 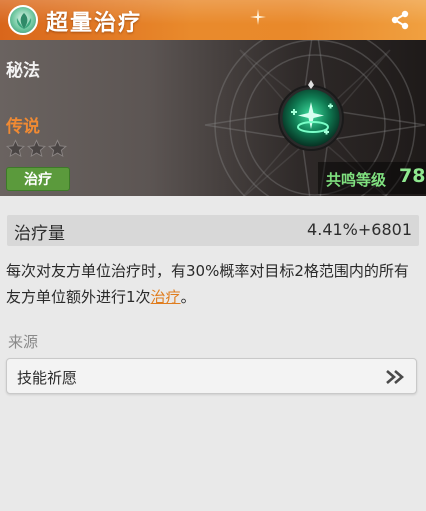 What do you see at coordinates (207, 284) in the screenshot?
I see `description-text: 每次对友方单位治疗时，有30%概率对目标2格范围内的所有友方单位额外进行1次` at bounding box center [207, 284].